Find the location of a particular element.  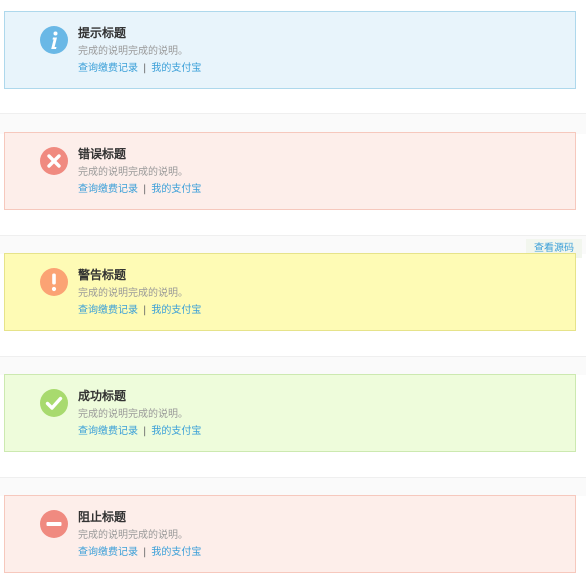

alert-title: 错误标题 is located at coordinates (102, 154).